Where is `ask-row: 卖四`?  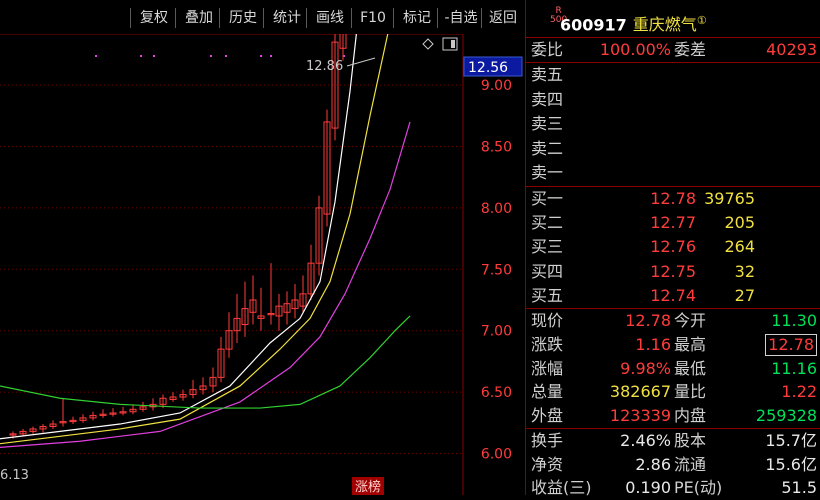
ask-row: 卖四 is located at coordinates (673, 100).